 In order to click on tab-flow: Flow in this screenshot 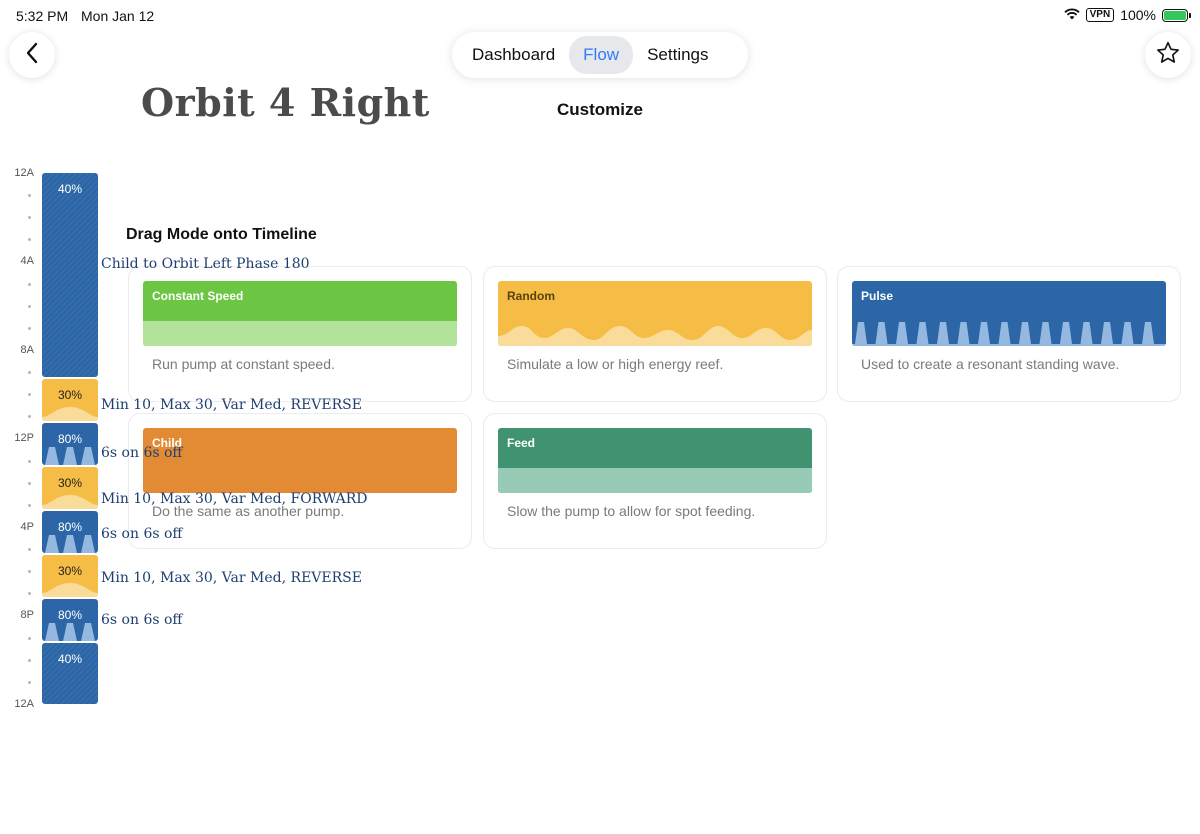, I will do `click(601, 55)`.